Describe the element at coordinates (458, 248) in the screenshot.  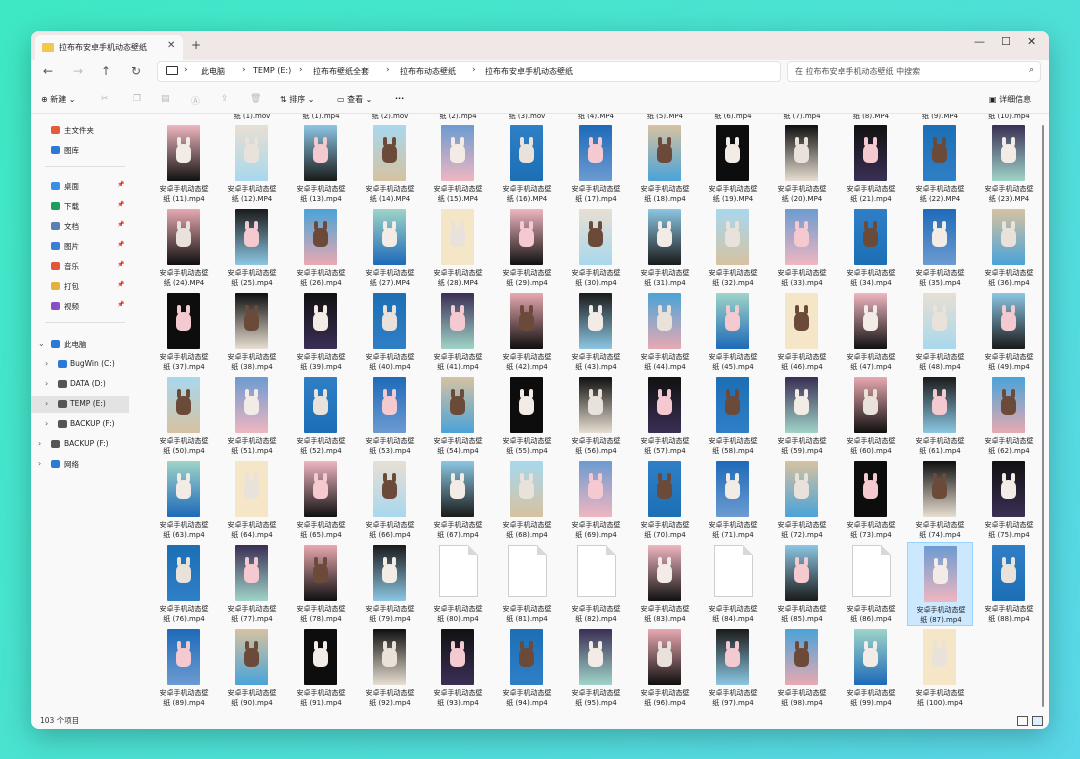
I see `file-item: 安卓手机动态壁纸 (28).MP4` at that location.